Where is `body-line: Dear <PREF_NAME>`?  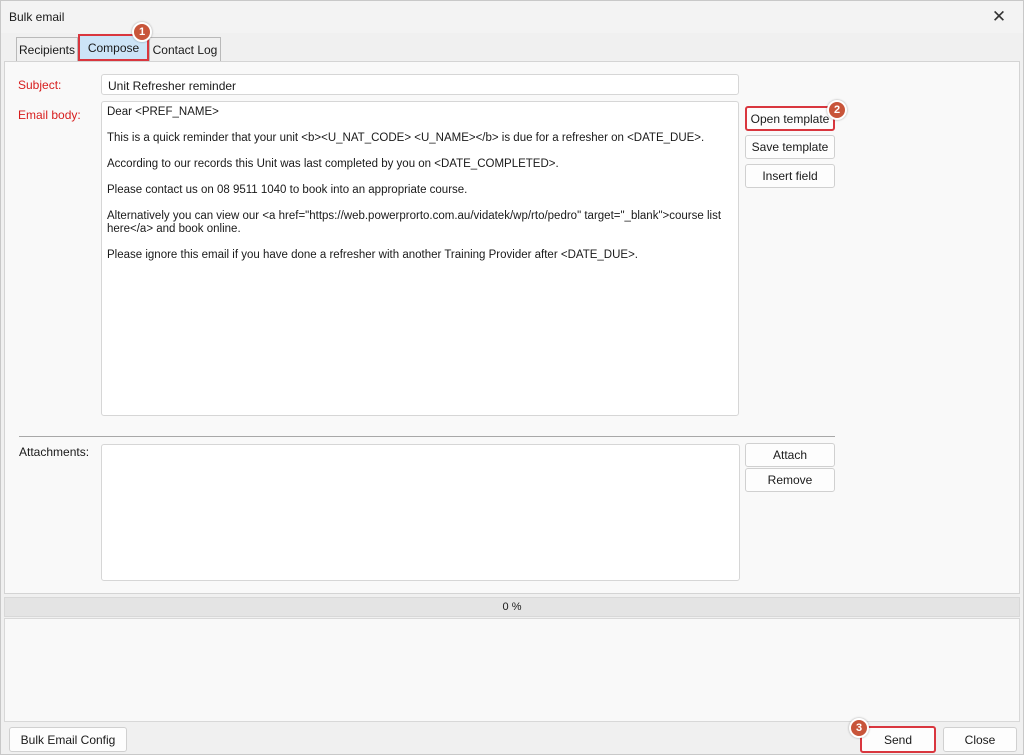 body-line: Dear <PREF_NAME> is located at coordinates (163, 112).